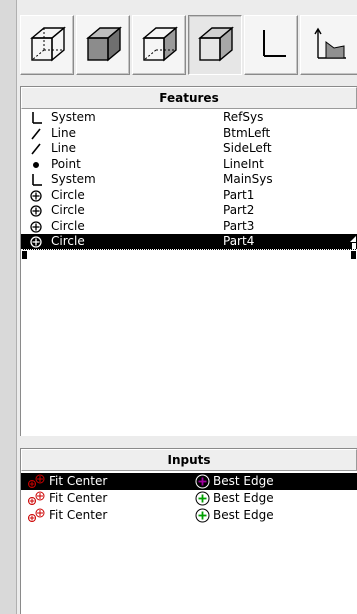  I want to click on feature-row: Line BtmLeft, so click(189, 134).